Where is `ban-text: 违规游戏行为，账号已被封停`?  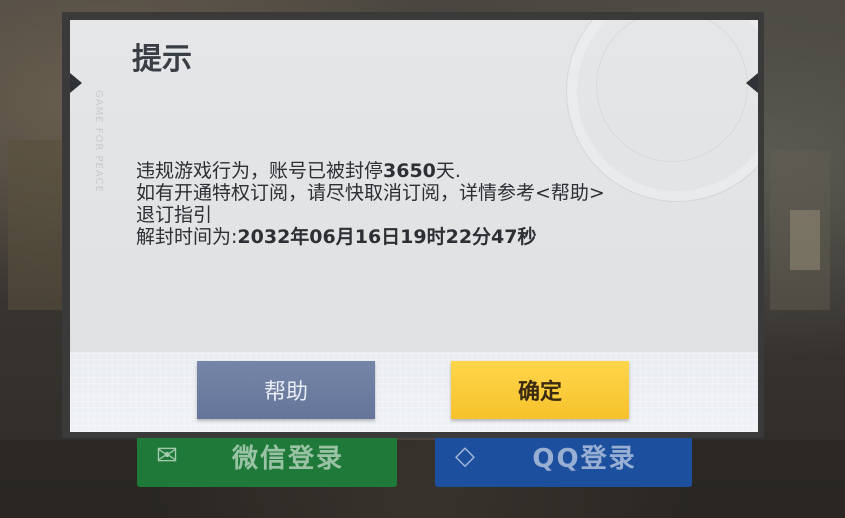 ban-text: 违规游戏行为，账号已被封停 is located at coordinates (260, 171).